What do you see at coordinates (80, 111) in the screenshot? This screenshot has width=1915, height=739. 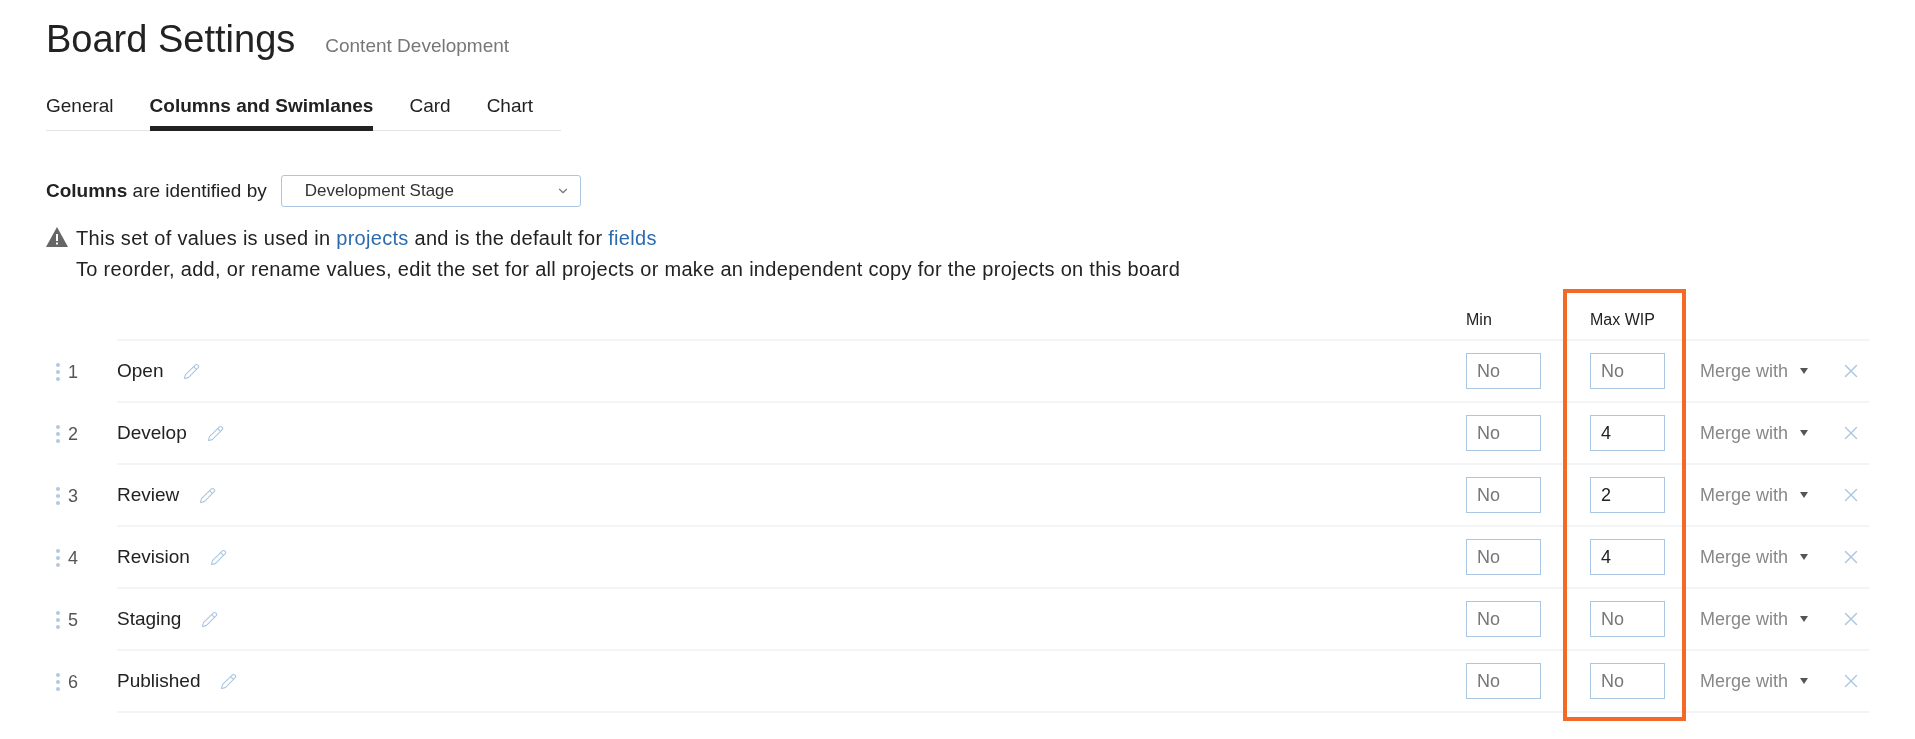 I see `tab: General` at bounding box center [80, 111].